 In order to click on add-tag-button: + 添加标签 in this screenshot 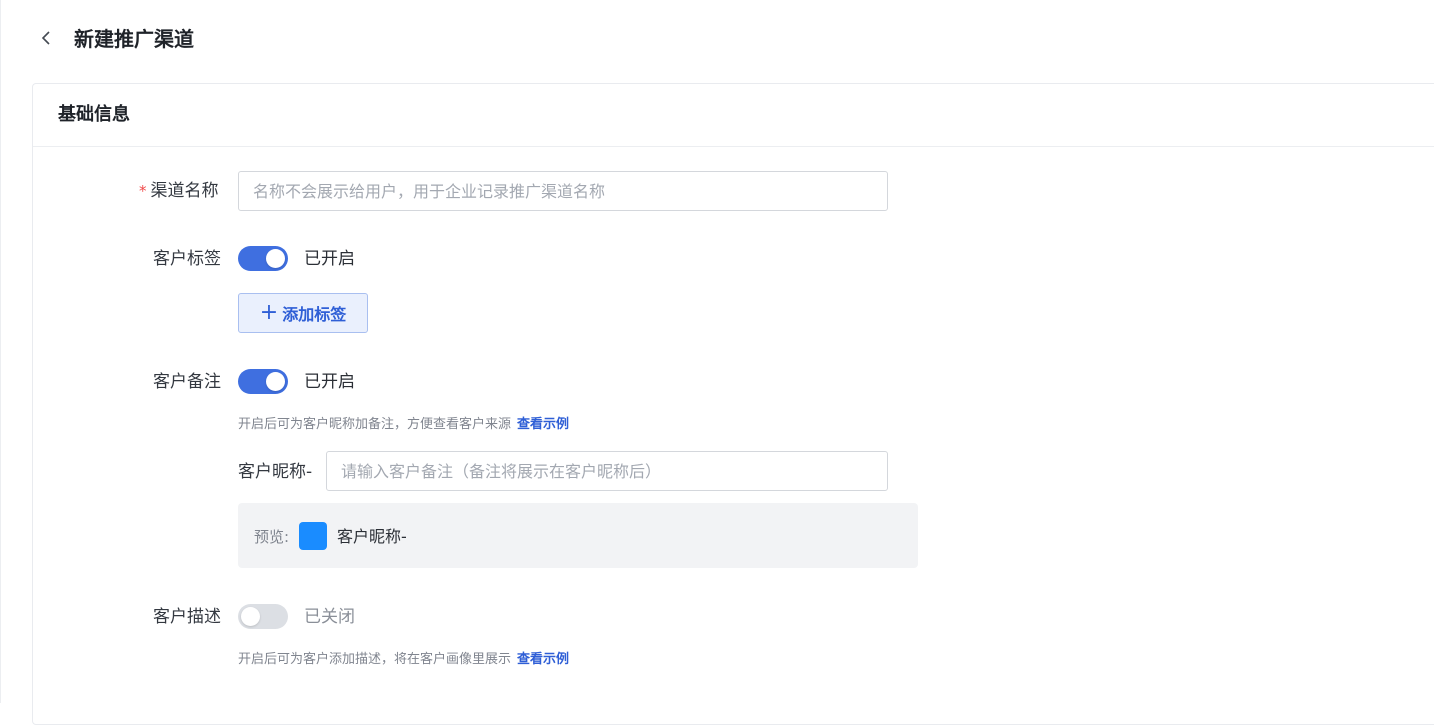, I will do `click(303, 313)`.